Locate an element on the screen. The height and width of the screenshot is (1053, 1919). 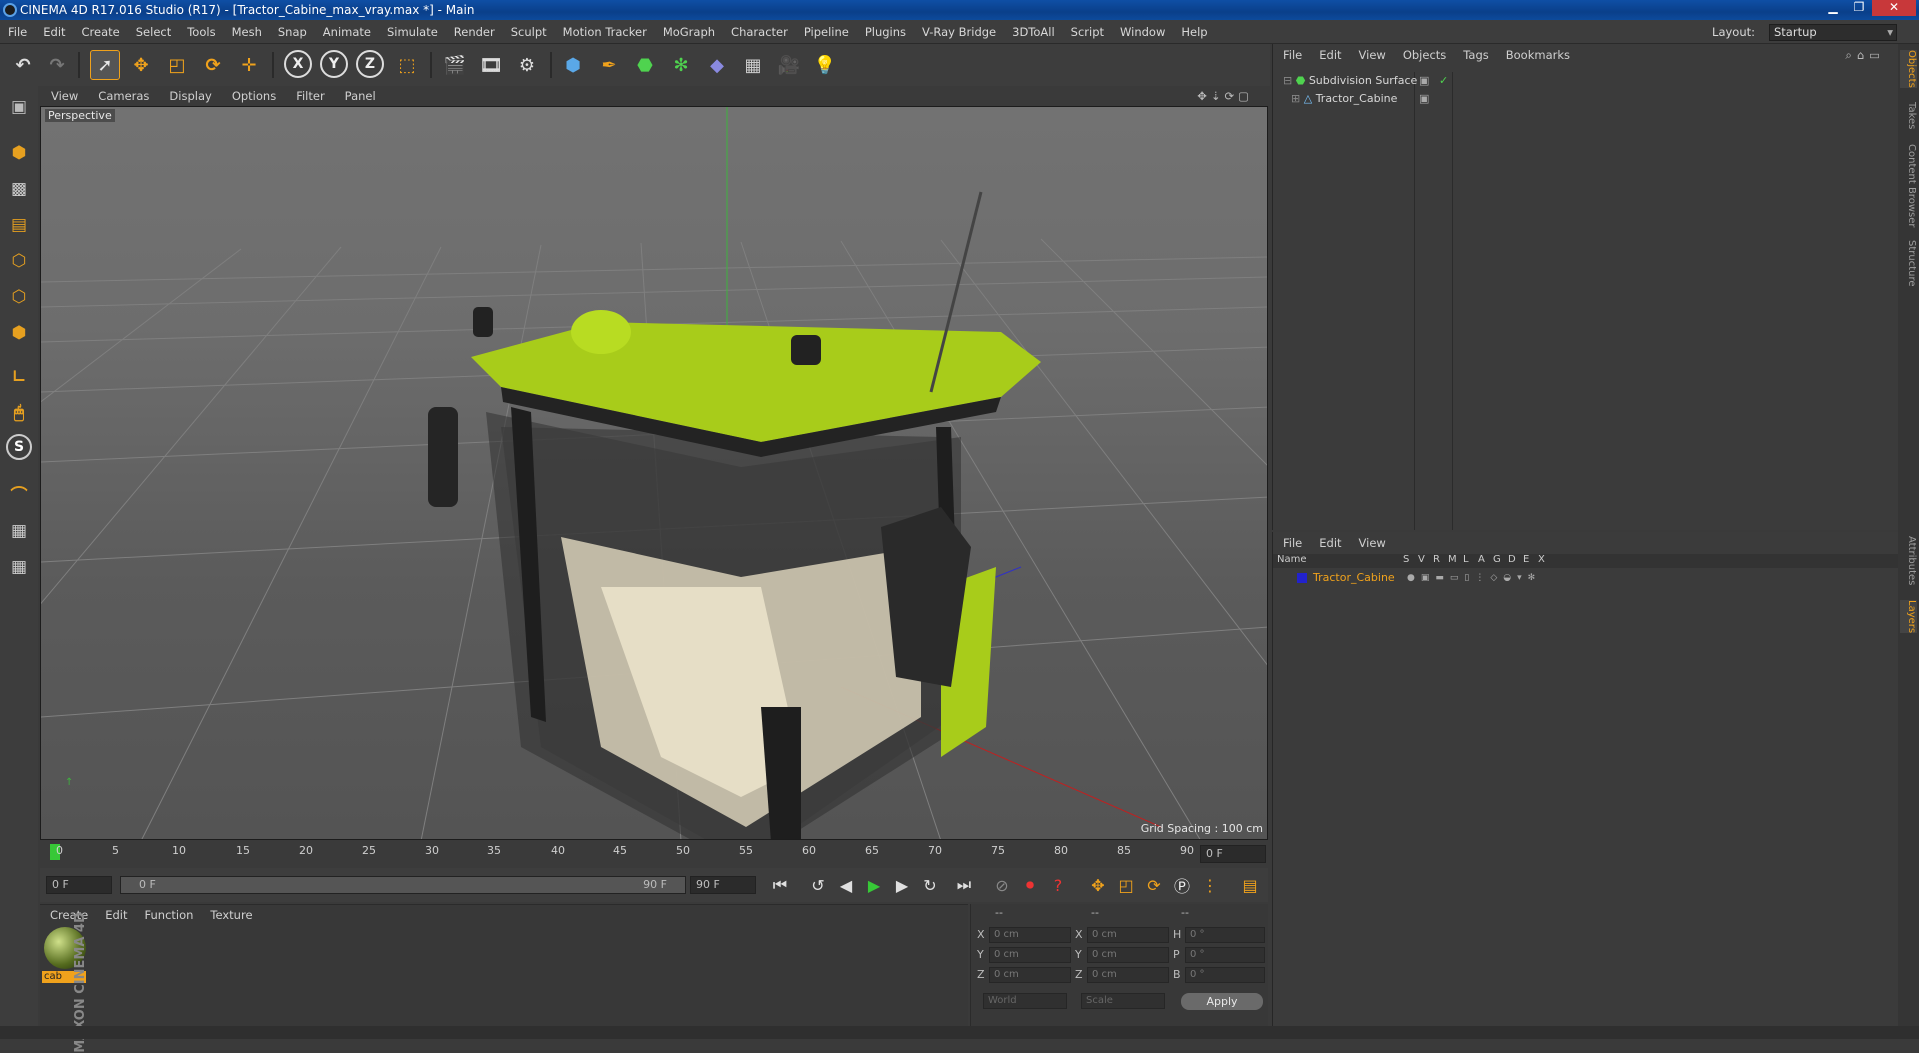
menu-help: Help is located at coordinates (1194, 32).